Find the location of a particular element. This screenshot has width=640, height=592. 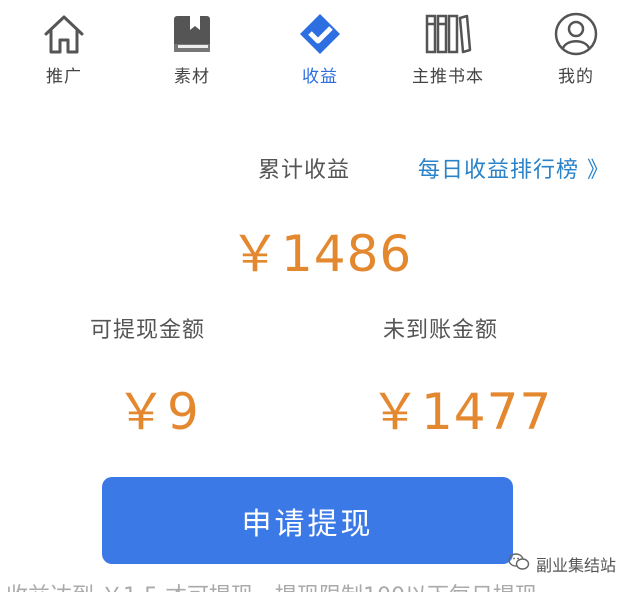

daily-ranking-link: 每日收益排行榜 》 is located at coordinates (514, 168).